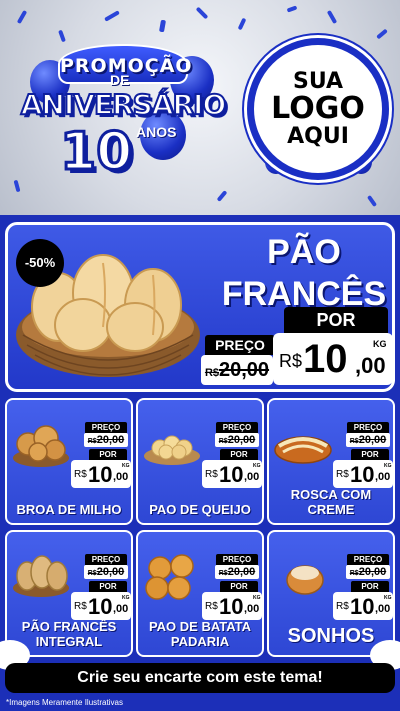 The width and height of the screenshot is (400, 711). I want to click on product-name: SONHOS, so click(331, 636).